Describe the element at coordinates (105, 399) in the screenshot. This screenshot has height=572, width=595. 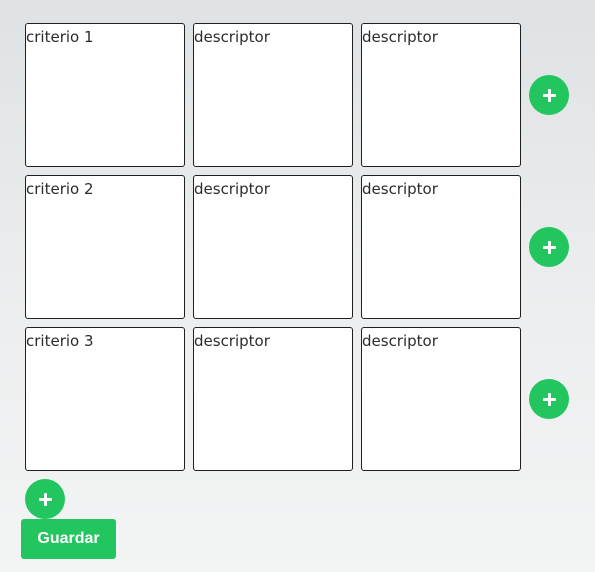
I see `criterion-cell: criterio 3` at that location.